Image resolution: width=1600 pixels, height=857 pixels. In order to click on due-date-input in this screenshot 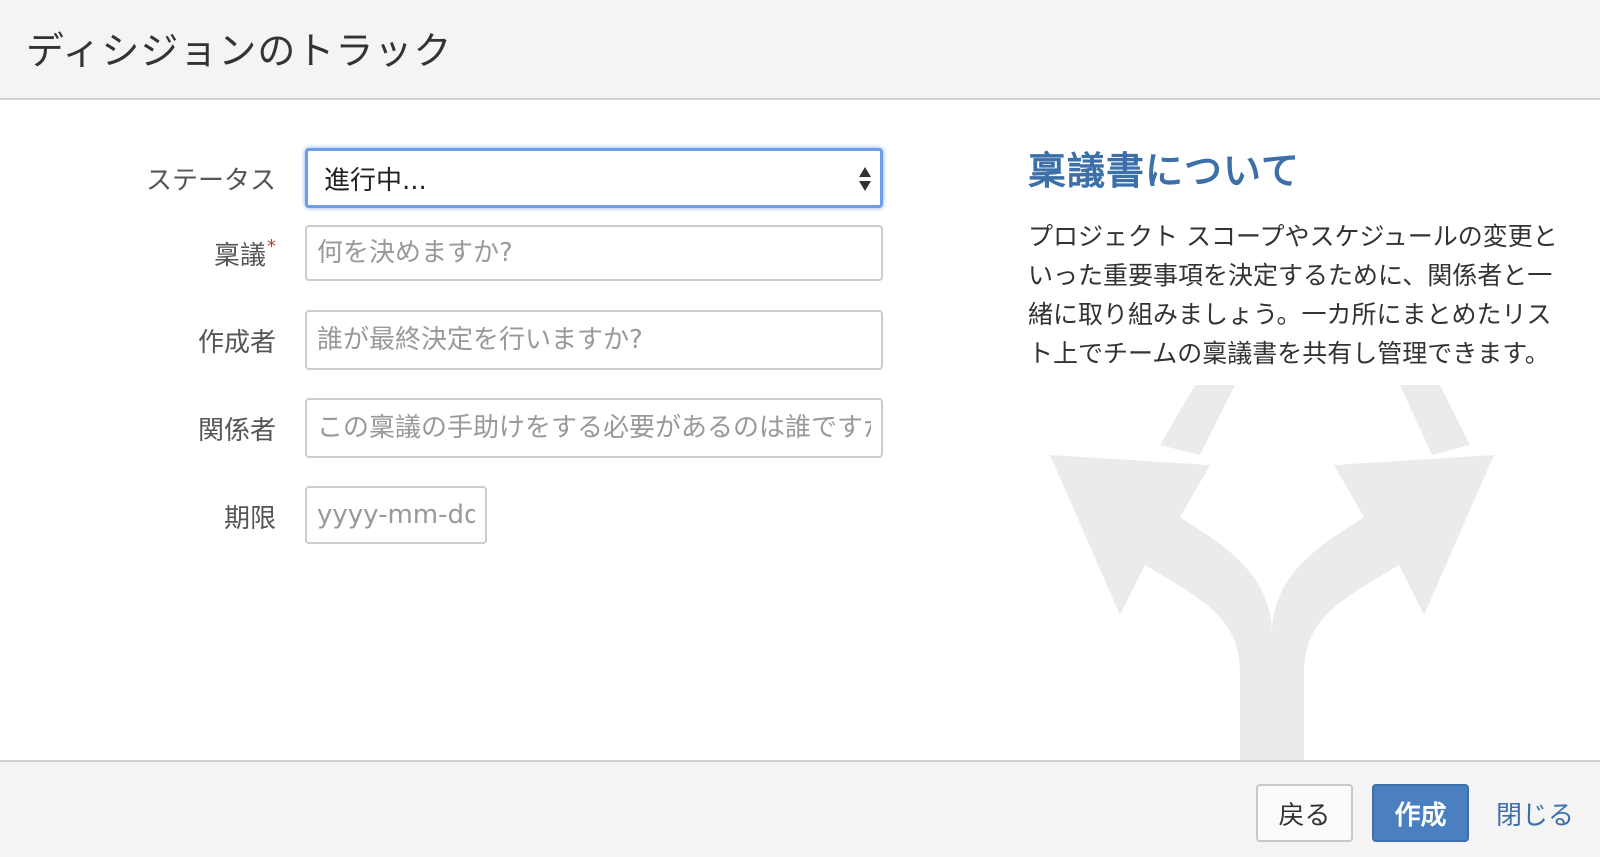, I will do `click(396, 515)`.